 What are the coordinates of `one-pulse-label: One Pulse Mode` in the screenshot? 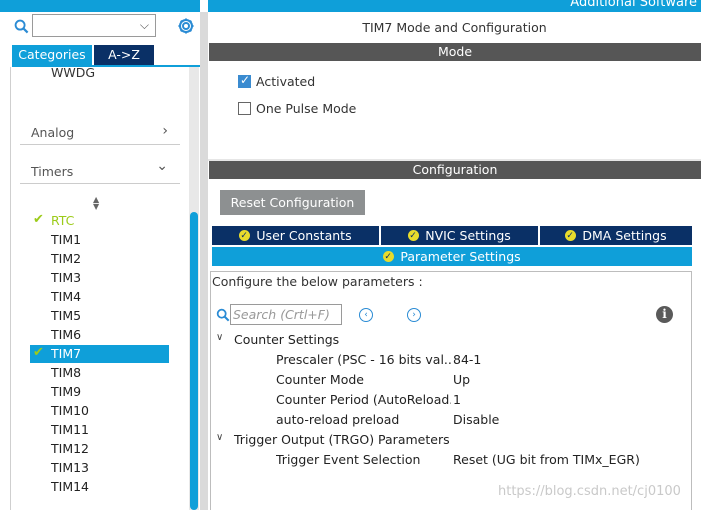 It's located at (306, 108).